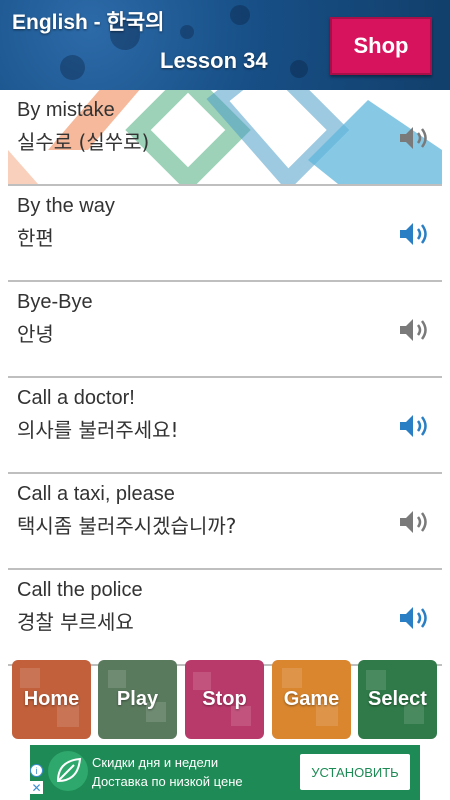 The image size is (450, 800). Describe the element at coordinates (225, 426) in the screenshot. I see `list-item: Call a doctor! 의사를 불러주세요!` at that location.